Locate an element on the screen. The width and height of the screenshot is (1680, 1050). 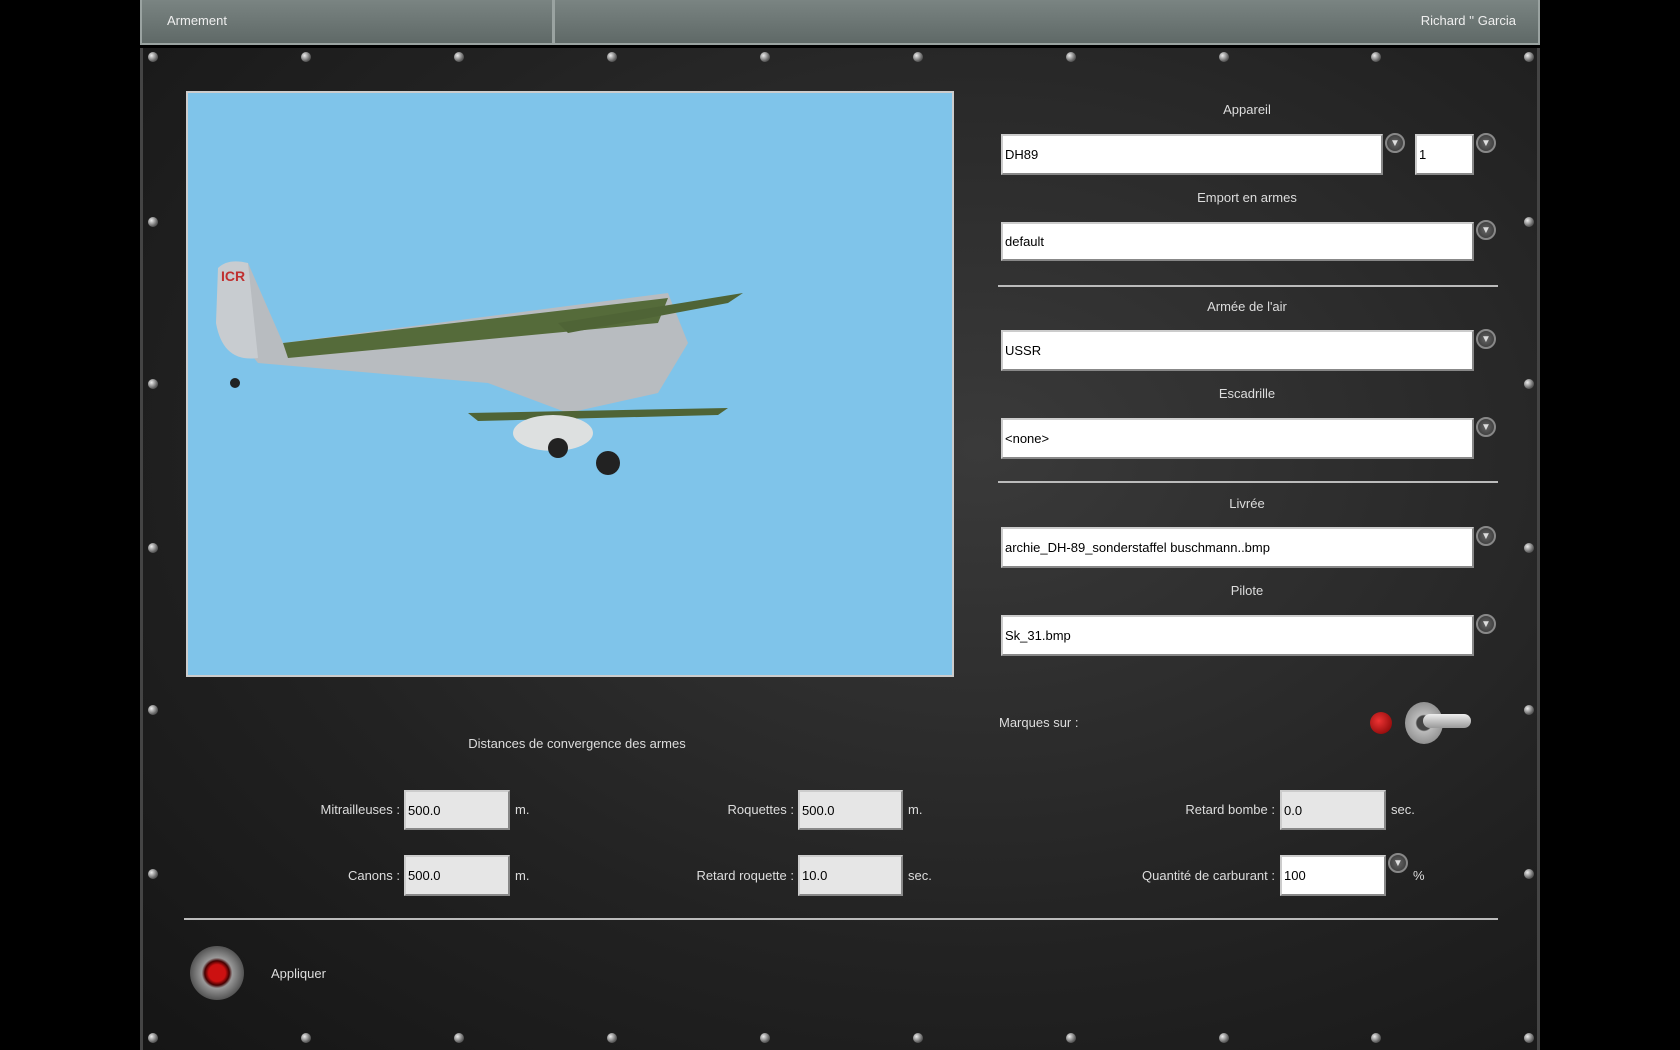
cannon-unit: m. is located at coordinates (522, 875).